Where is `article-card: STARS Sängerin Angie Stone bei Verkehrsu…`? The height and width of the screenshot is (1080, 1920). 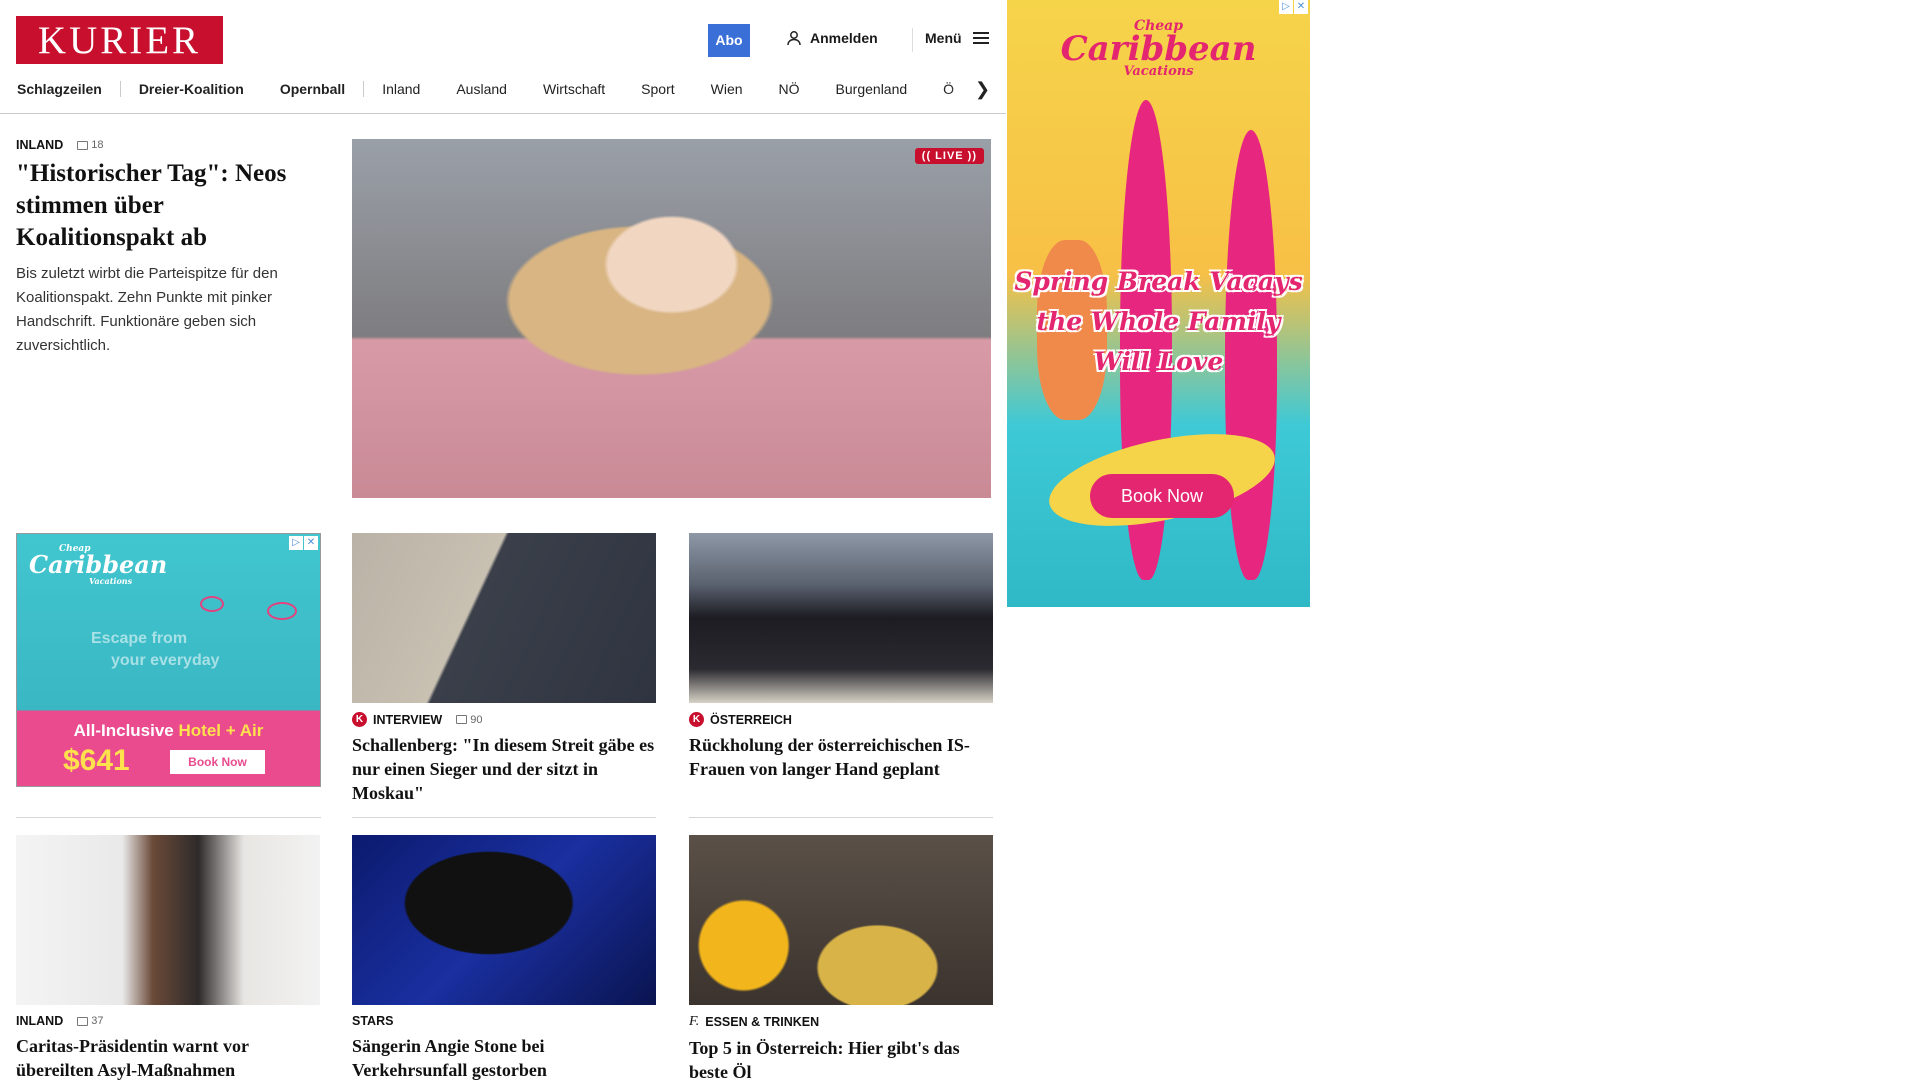
article-card: STARS Sängerin Angie Stone bei Verkehrsu… is located at coordinates (504, 957).